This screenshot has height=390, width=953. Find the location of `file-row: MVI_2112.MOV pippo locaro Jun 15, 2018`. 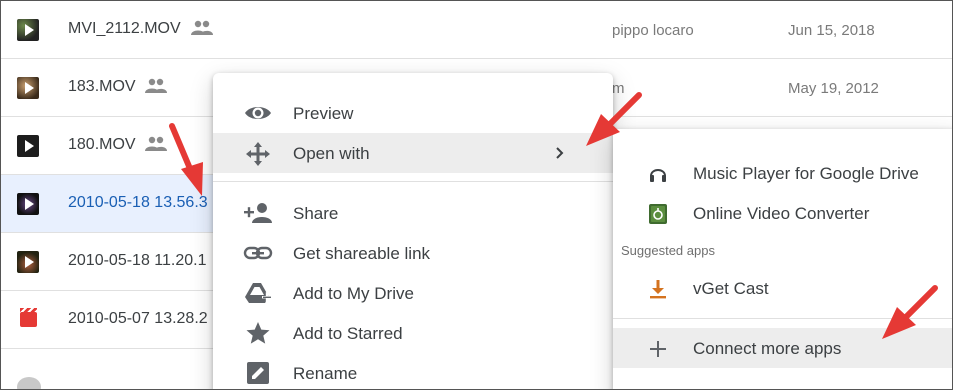

file-row: MVI_2112.MOV pippo locaro Jun 15, 2018 is located at coordinates (476, 30).